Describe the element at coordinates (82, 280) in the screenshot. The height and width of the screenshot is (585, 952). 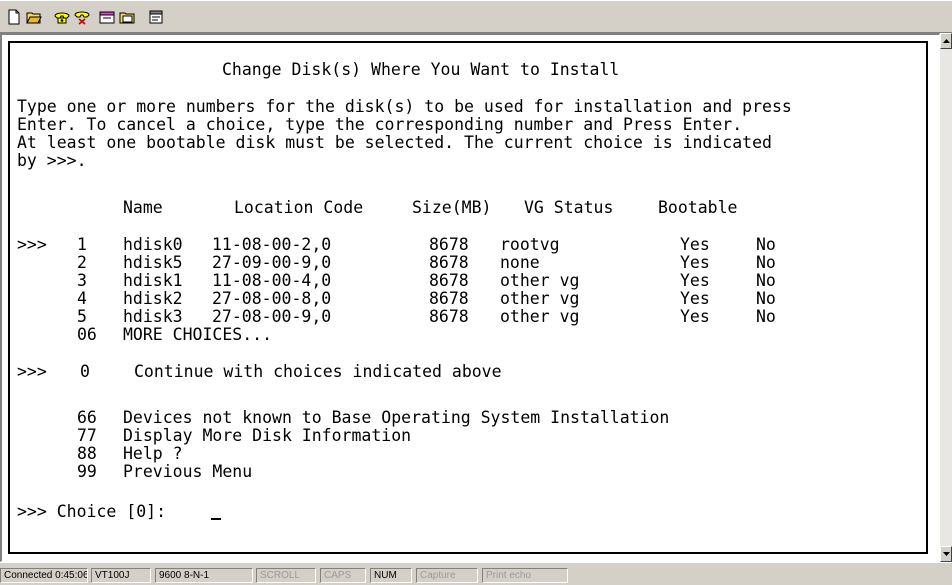
I see `disk-number: 3` at that location.